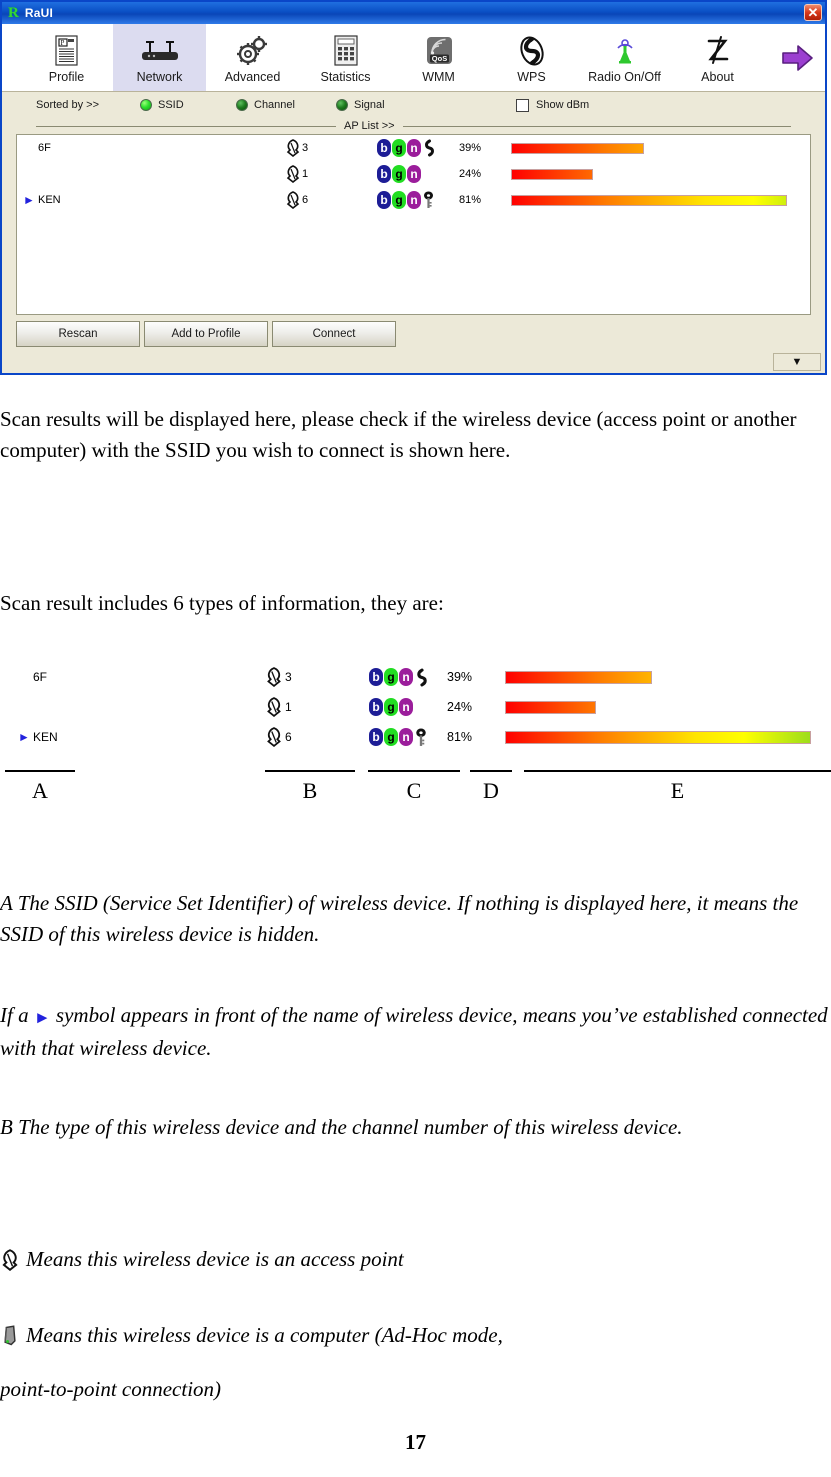 The width and height of the screenshot is (831, 1477). I want to click on connect-button: Connect, so click(334, 334).